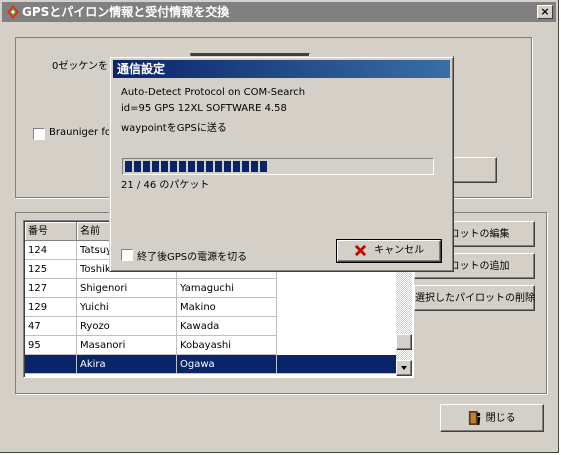 The width and height of the screenshot is (561, 455). Describe the element at coordinates (360, 250) in the screenshot. I see `red-x-icon` at that location.